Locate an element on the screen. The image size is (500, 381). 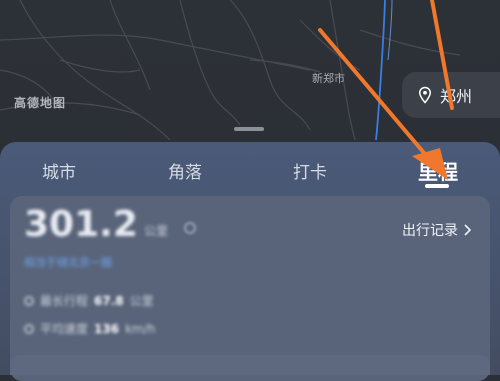
chevron-right-icon is located at coordinates (468, 230).